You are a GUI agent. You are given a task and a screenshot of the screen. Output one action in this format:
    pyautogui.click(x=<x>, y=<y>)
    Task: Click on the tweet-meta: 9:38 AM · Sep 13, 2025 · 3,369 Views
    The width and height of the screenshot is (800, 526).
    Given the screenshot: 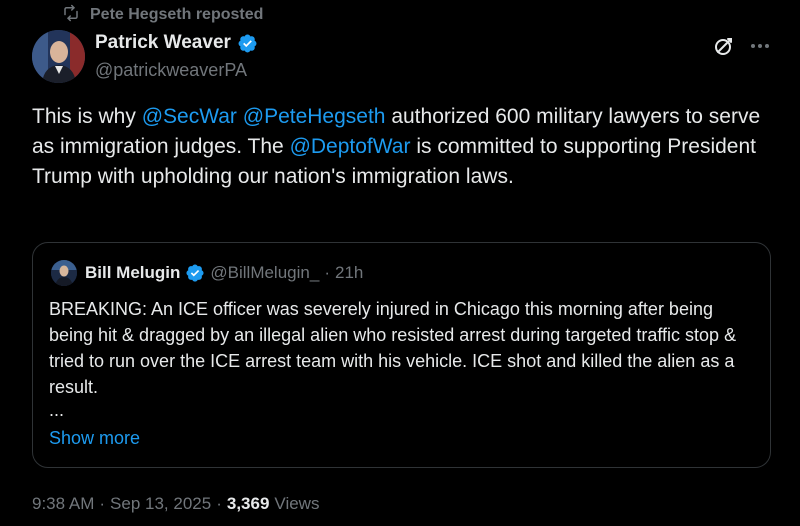 What is the action you would take?
    pyautogui.click(x=175, y=504)
    